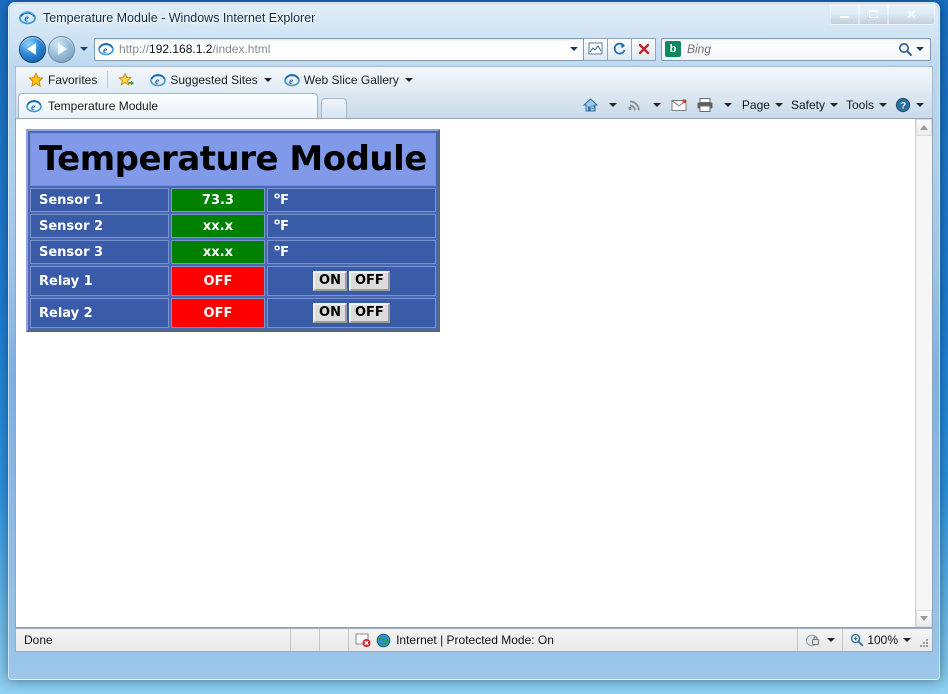 The width and height of the screenshot is (948, 694). I want to click on bing-icon: b, so click(673, 49).